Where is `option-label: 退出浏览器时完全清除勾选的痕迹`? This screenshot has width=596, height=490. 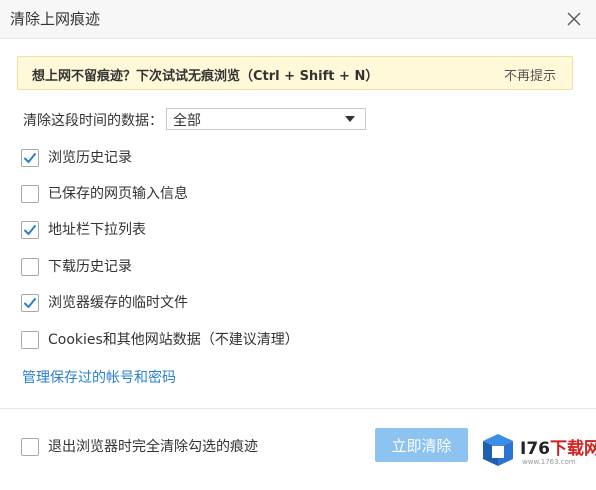
option-label: 退出浏览器时完全清除勾选的痕迹 is located at coordinates (153, 447).